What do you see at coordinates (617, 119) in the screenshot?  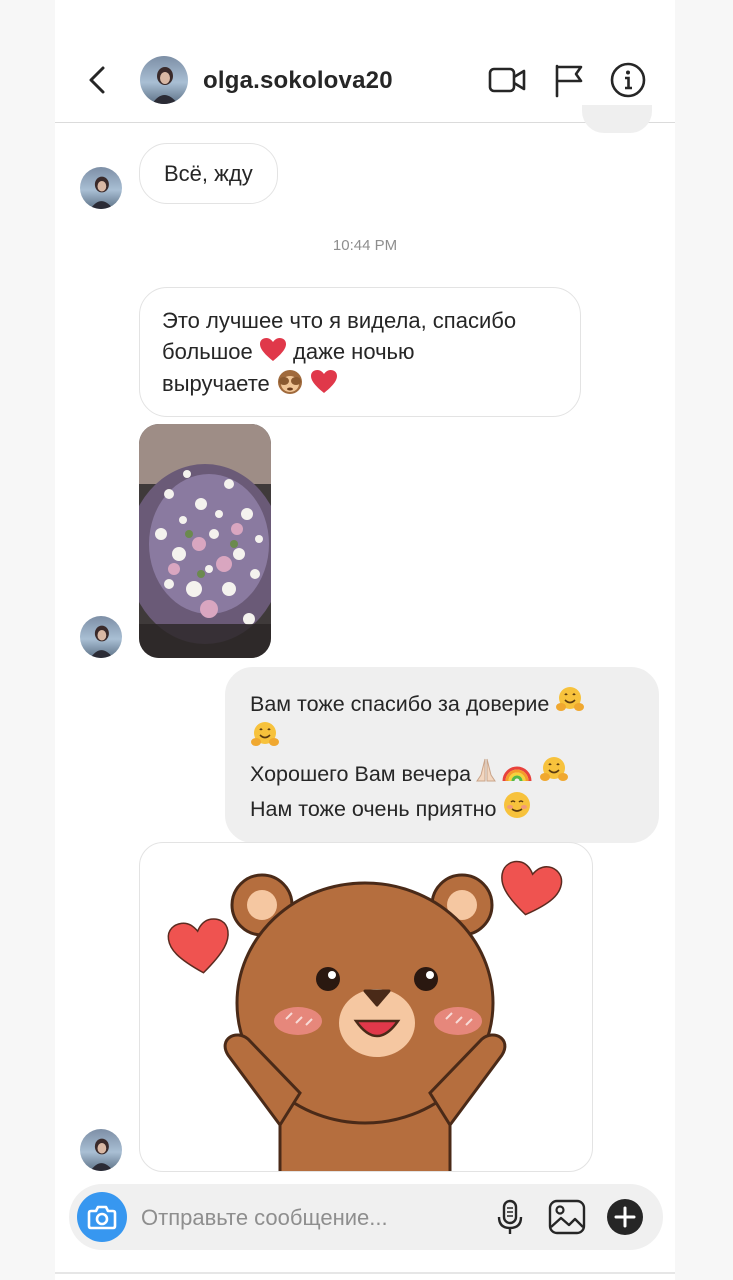 I see `previous-message-bubble` at bounding box center [617, 119].